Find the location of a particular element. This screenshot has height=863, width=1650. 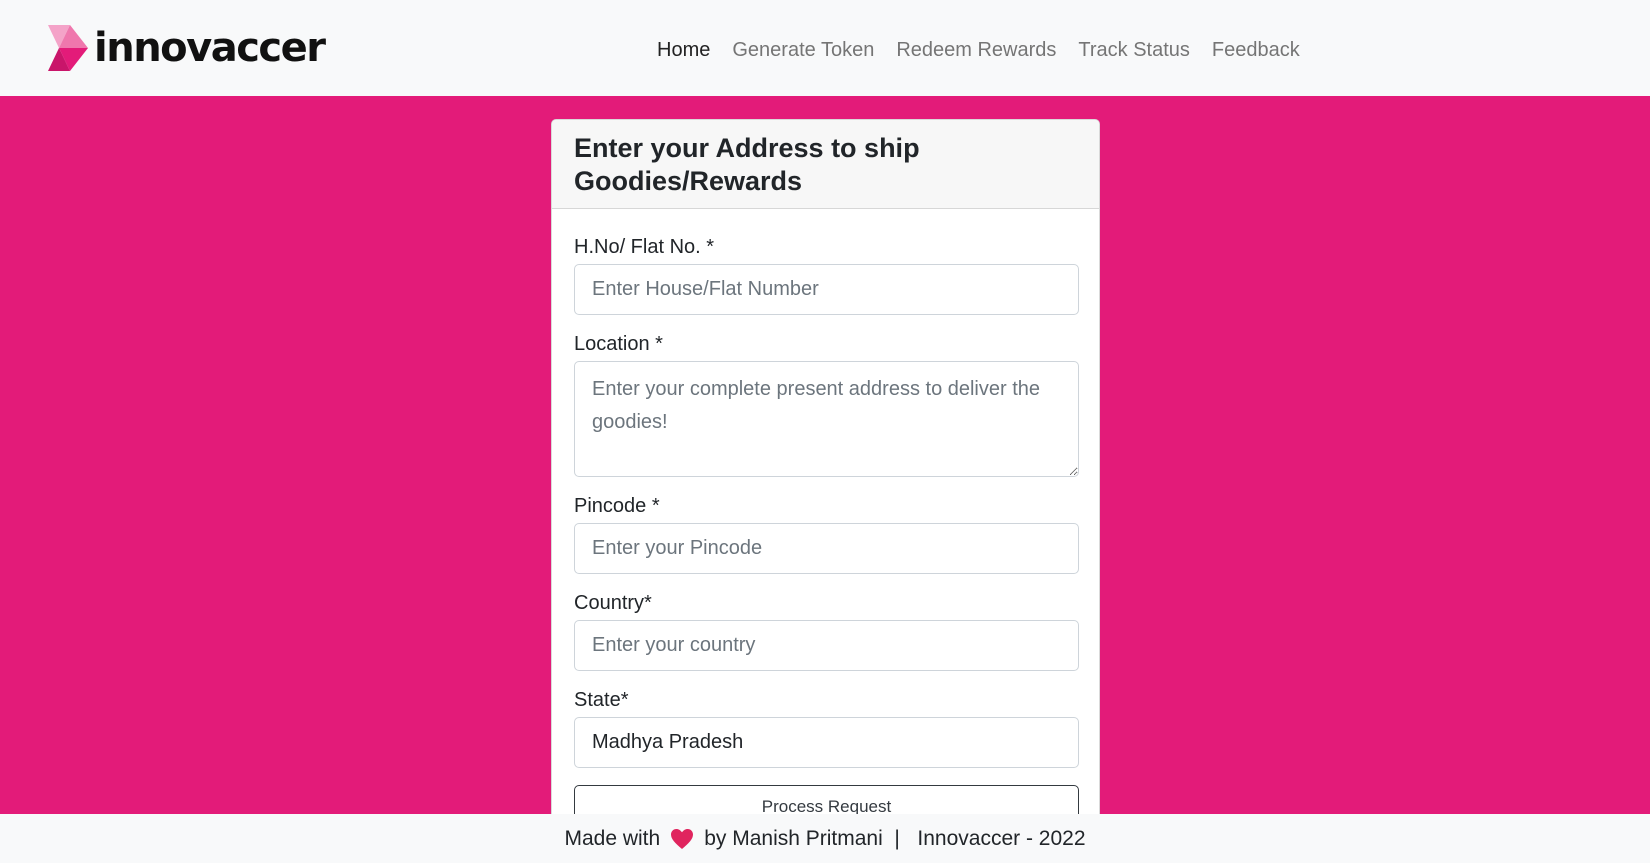

brand-name: innovaccer is located at coordinates (210, 48).